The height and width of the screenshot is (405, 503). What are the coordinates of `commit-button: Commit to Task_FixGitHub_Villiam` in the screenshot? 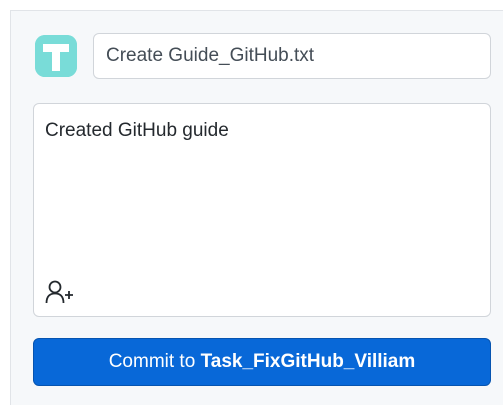 It's located at (262, 362).